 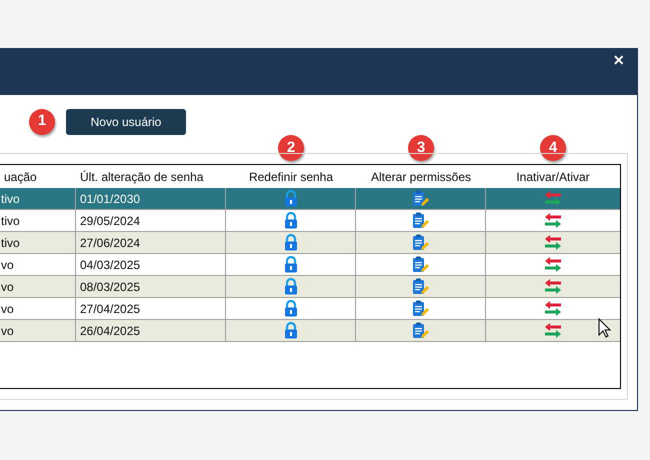 I want to click on close-button: ×, so click(x=618, y=60).